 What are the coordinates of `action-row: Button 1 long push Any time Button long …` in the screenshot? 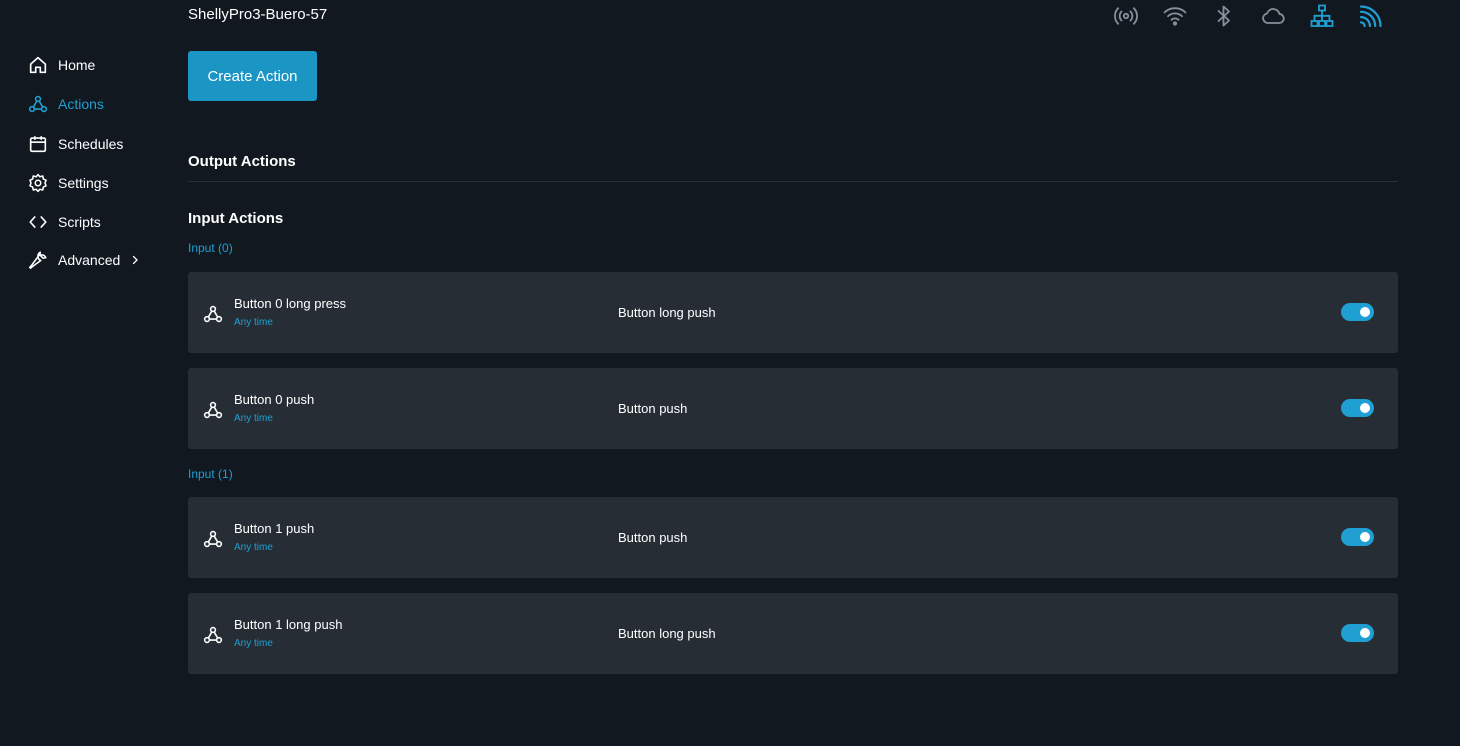 It's located at (793, 633).